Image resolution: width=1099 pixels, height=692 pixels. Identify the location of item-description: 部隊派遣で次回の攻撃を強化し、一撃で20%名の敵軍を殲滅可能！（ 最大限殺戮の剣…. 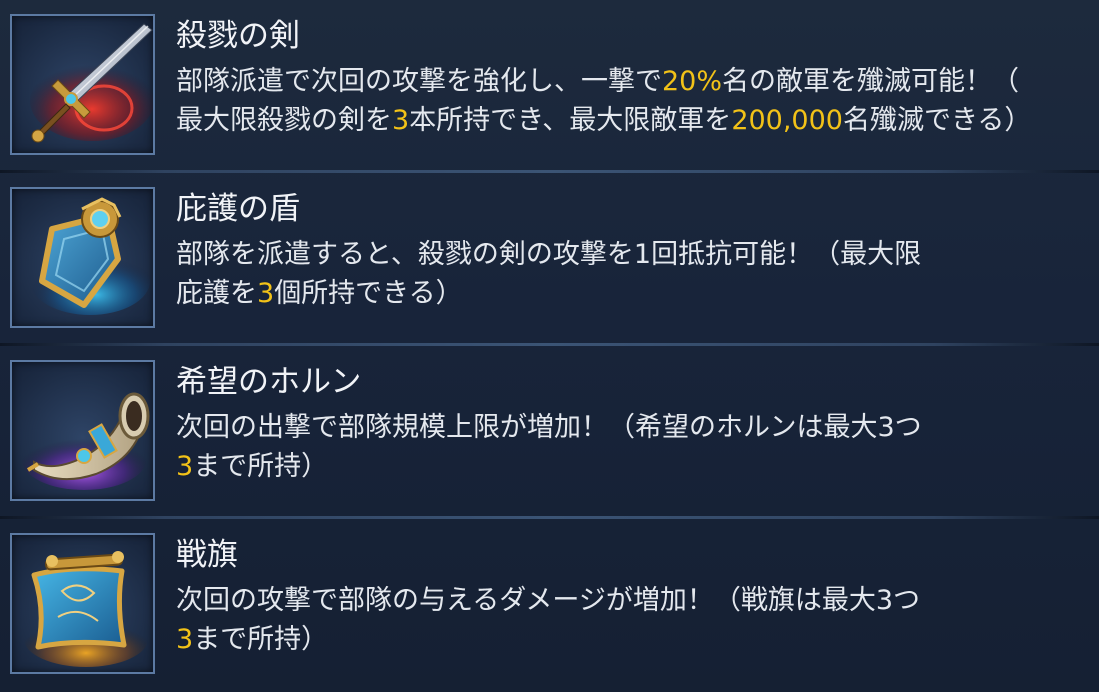
(633, 101).